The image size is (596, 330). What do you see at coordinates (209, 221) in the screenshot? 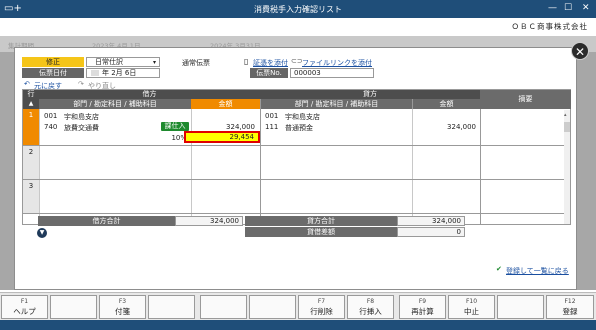
I see `debit-total-value: 324,000` at bounding box center [209, 221].